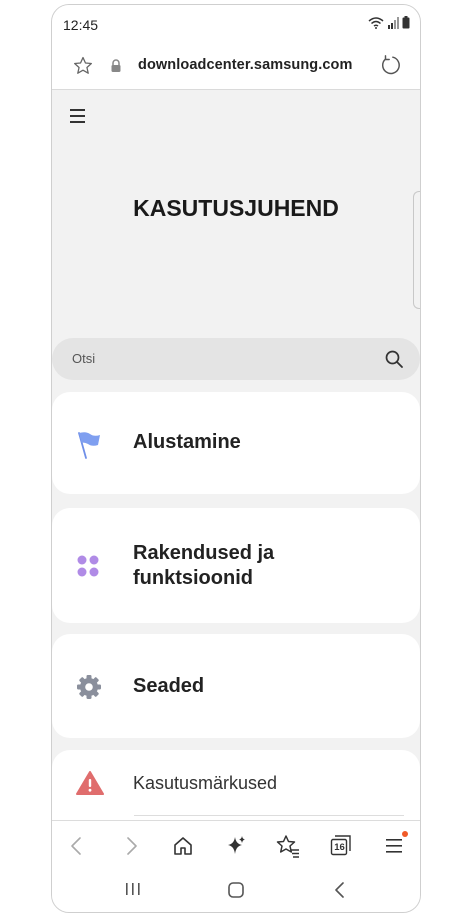 Image resolution: width=470 pixels, height=915 pixels. Describe the element at coordinates (89, 687) in the screenshot. I see `gear-icon` at that location.